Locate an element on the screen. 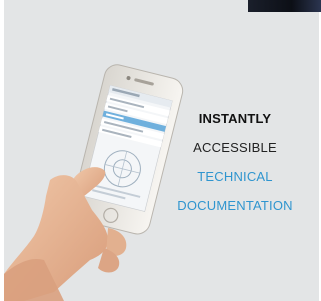 The height and width of the screenshot is (301, 321). corner-photo-fragment is located at coordinates (284, 6).